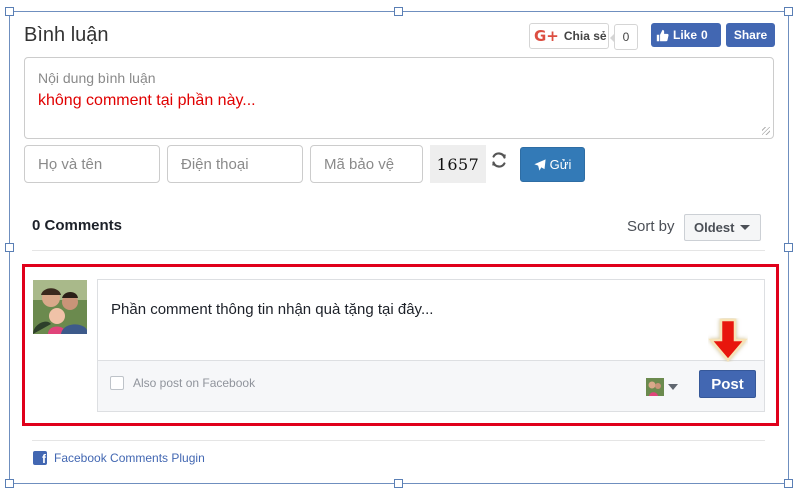  I want to click on post-button: Post, so click(727, 384).